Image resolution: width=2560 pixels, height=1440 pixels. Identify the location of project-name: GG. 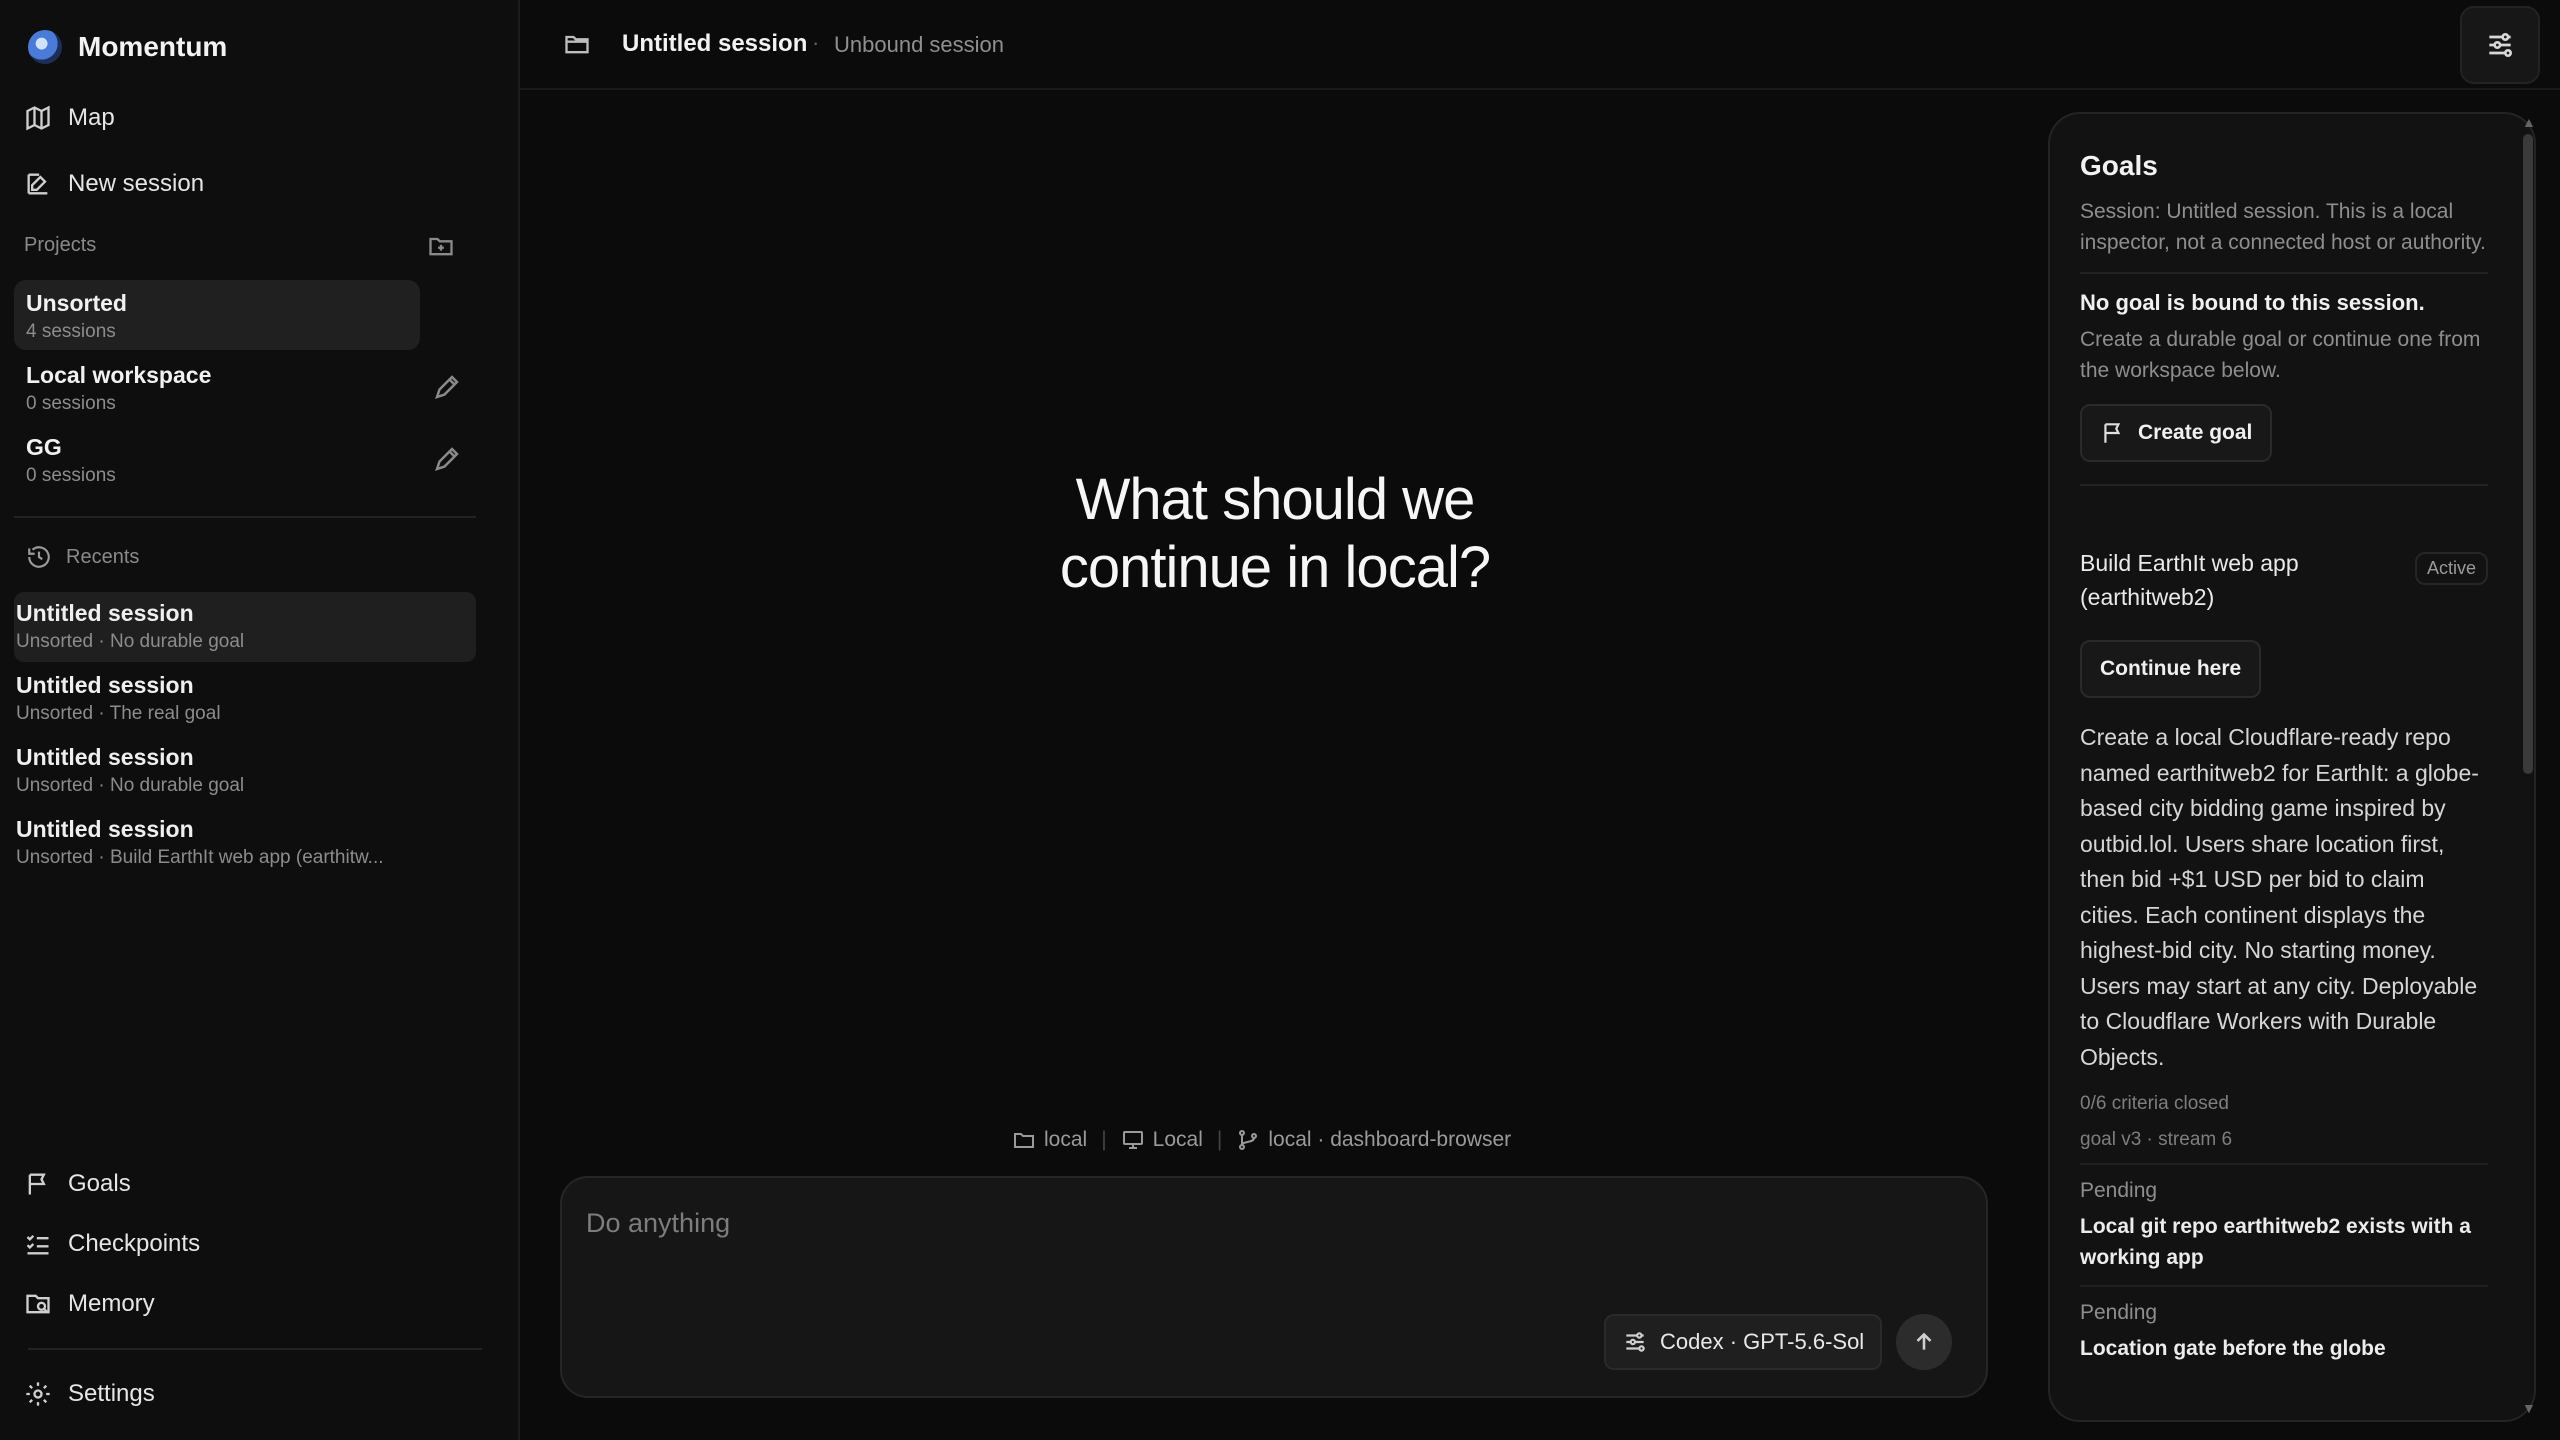
(44, 447).